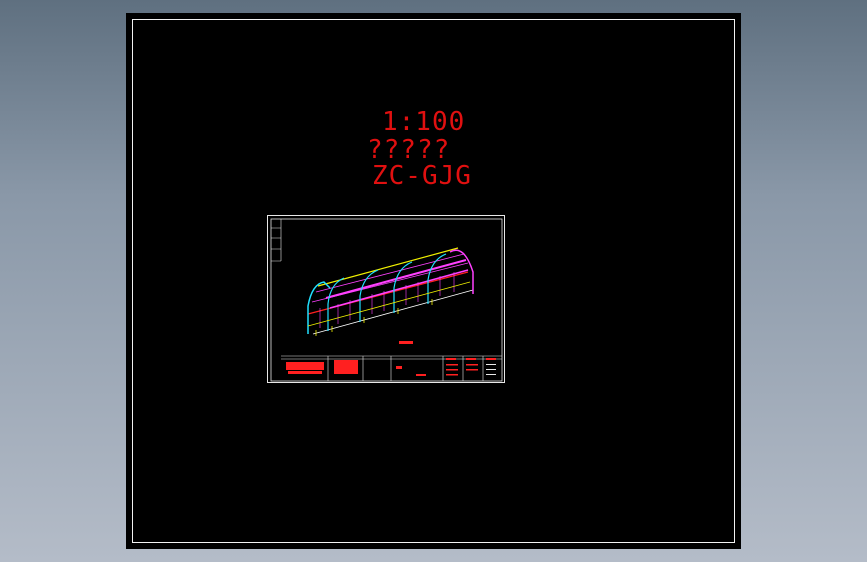  I want to click on sheet-thumbnail, so click(386, 299).